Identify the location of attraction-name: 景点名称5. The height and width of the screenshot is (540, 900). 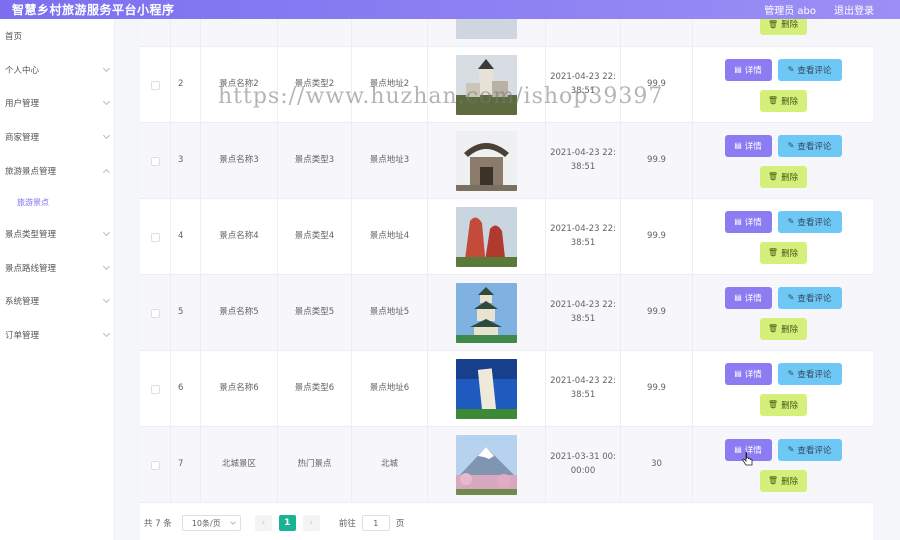
(238, 313).